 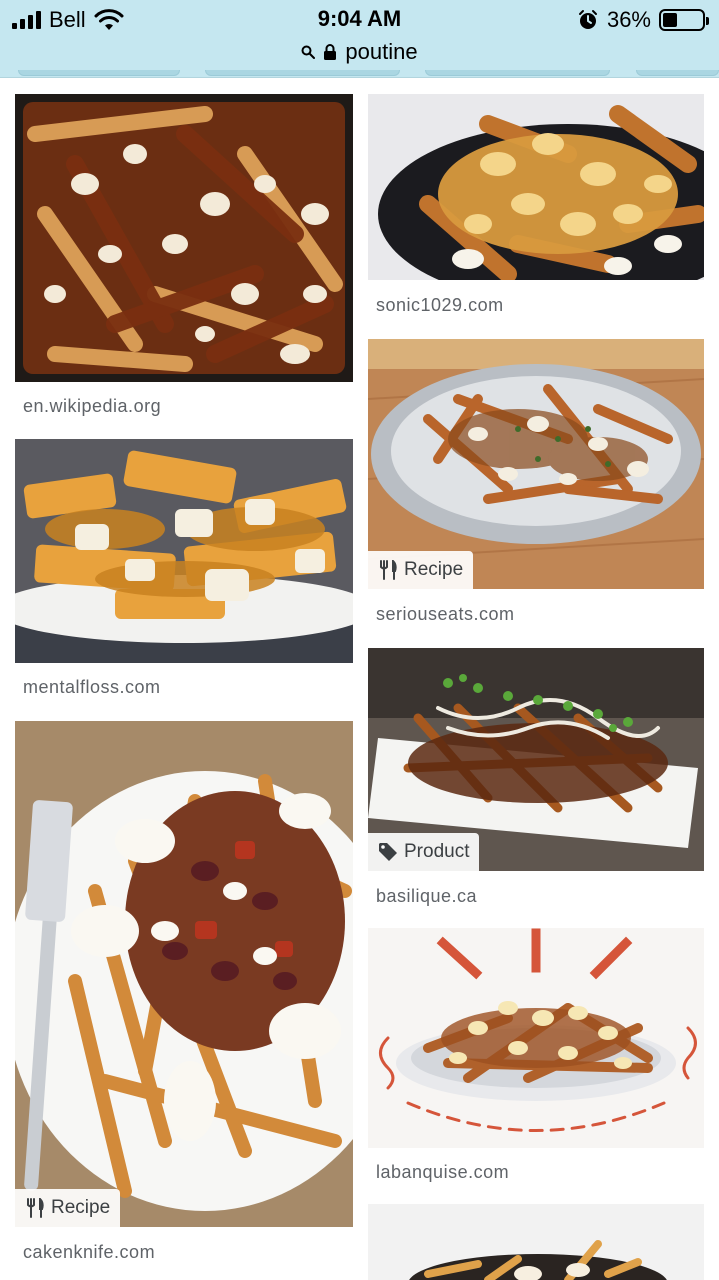 What do you see at coordinates (381, 51) in the screenshot?
I see `url-query: poutine` at bounding box center [381, 51].